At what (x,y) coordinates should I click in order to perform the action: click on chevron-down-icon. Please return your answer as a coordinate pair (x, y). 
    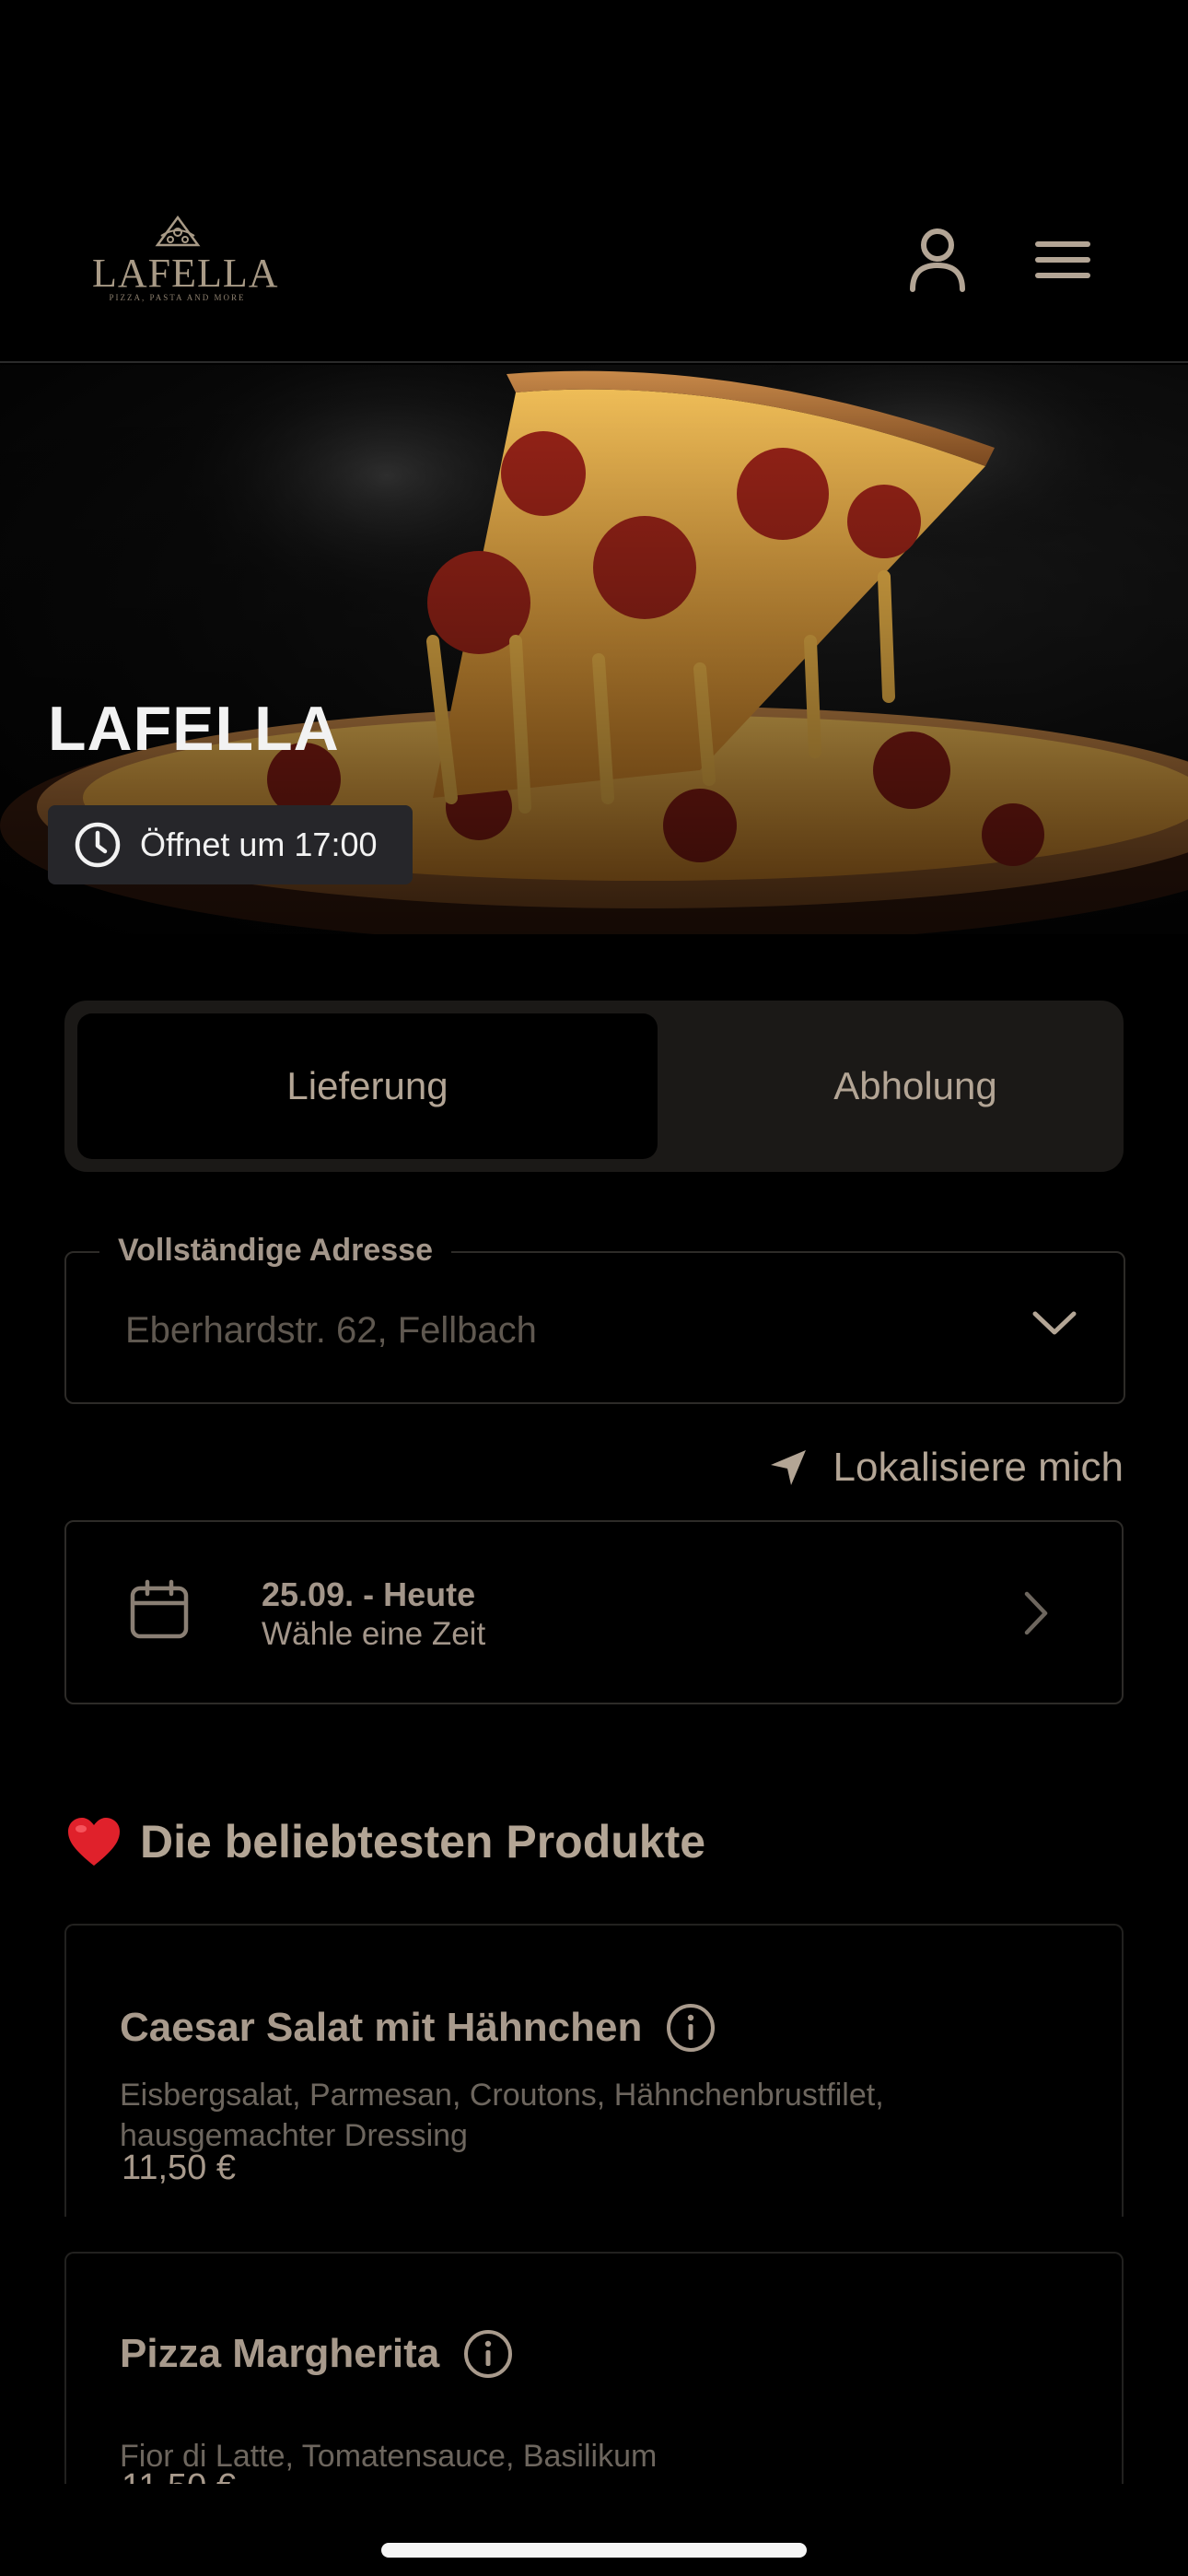
    Looking at the image, I should click on (1054, 1323).